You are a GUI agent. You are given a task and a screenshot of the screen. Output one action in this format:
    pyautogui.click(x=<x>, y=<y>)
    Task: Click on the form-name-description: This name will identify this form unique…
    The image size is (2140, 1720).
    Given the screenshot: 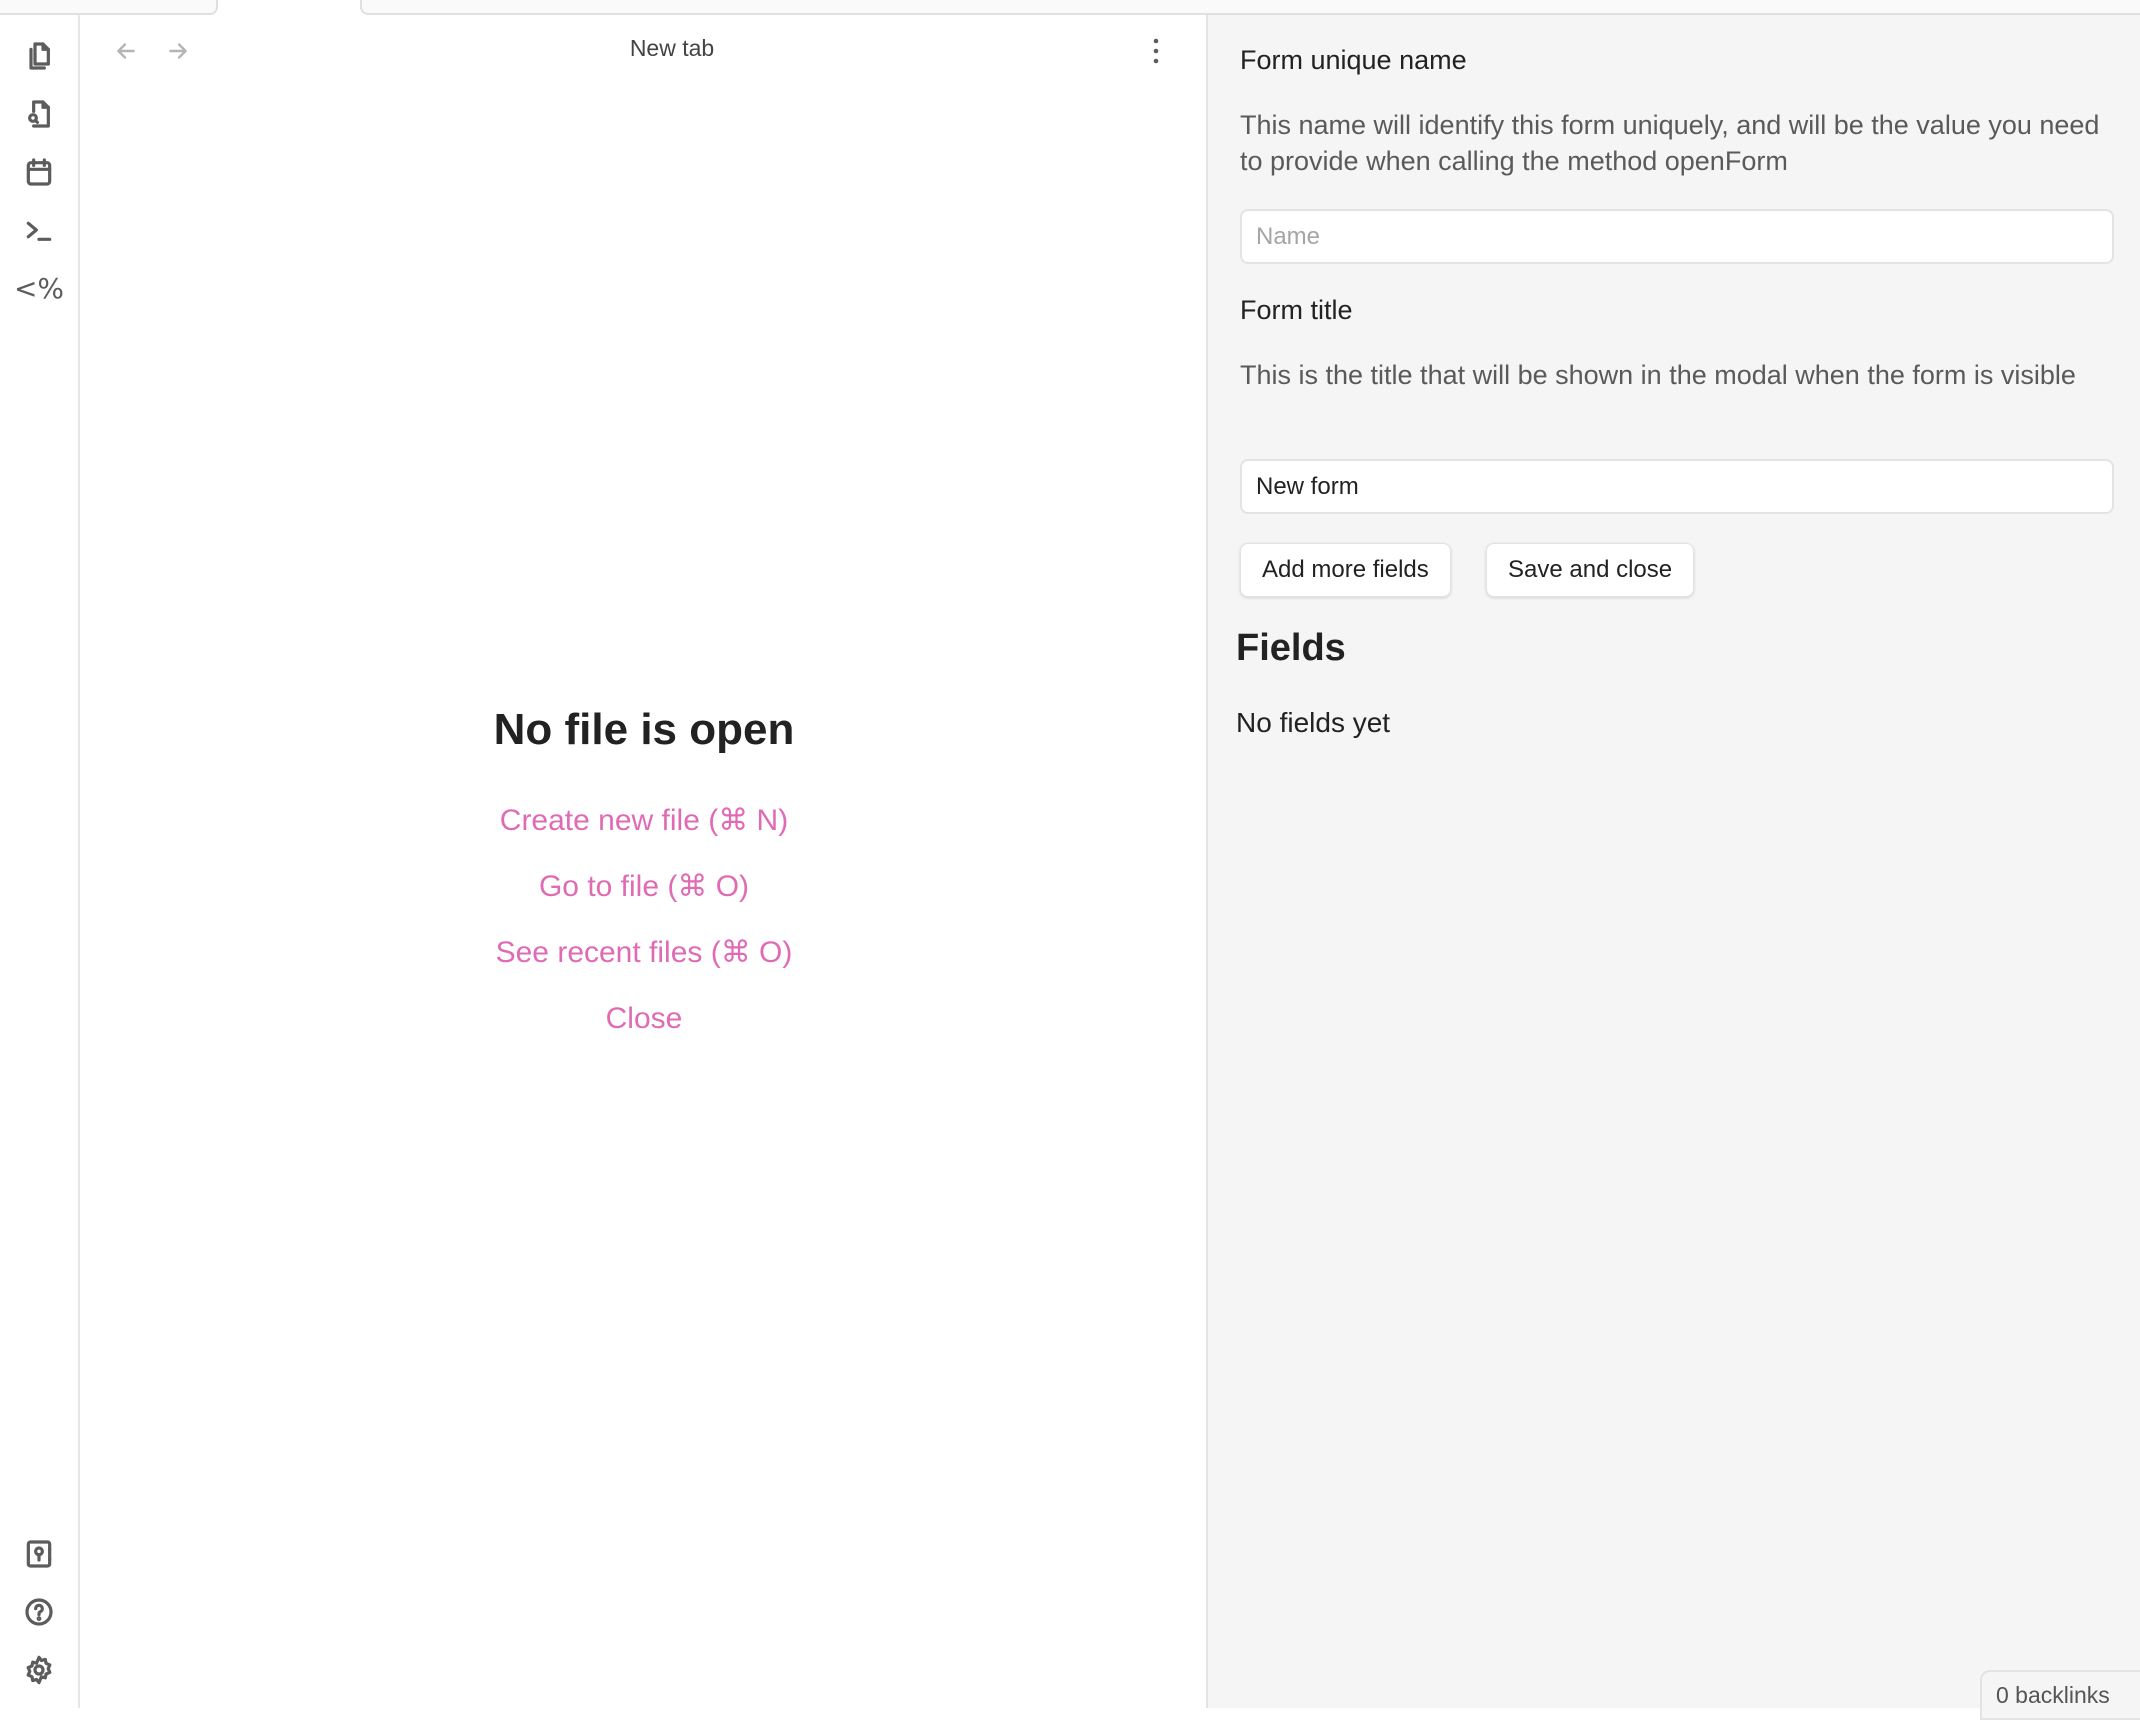 What is the action you would take?
    pyautogui.click(x=1670, y=143)
    